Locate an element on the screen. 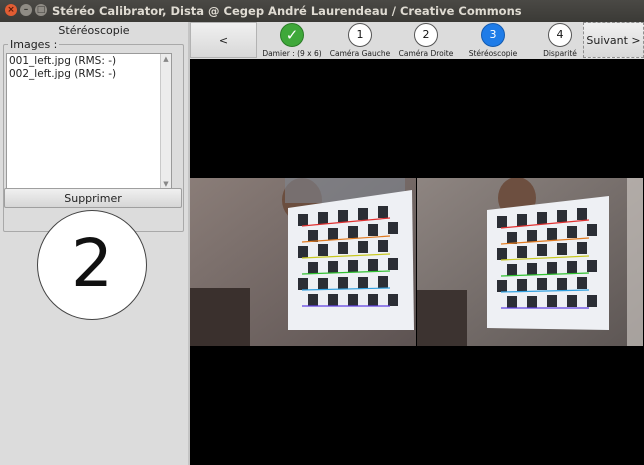 Image resolution: width=644 pixels, height=465 pixels. step-label: Stéréoscopie is located at coordinates (493, 53).